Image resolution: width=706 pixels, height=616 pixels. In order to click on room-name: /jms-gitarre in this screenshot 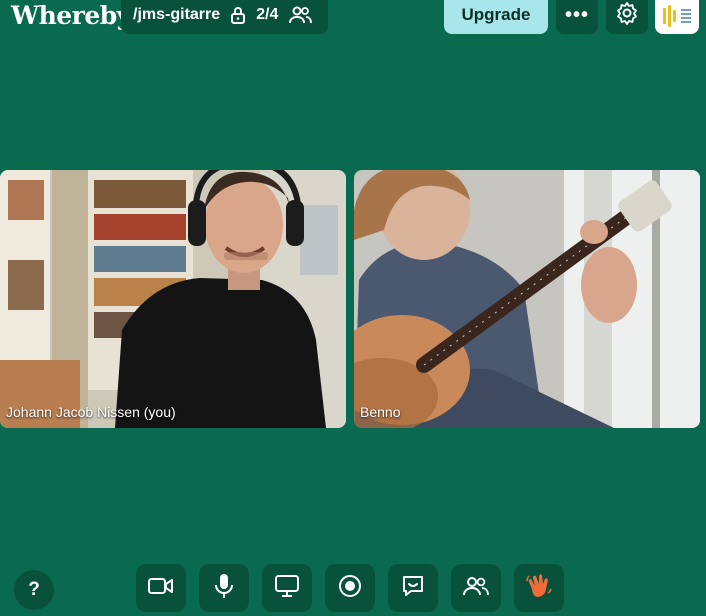, I will do `click(177, 14)`.